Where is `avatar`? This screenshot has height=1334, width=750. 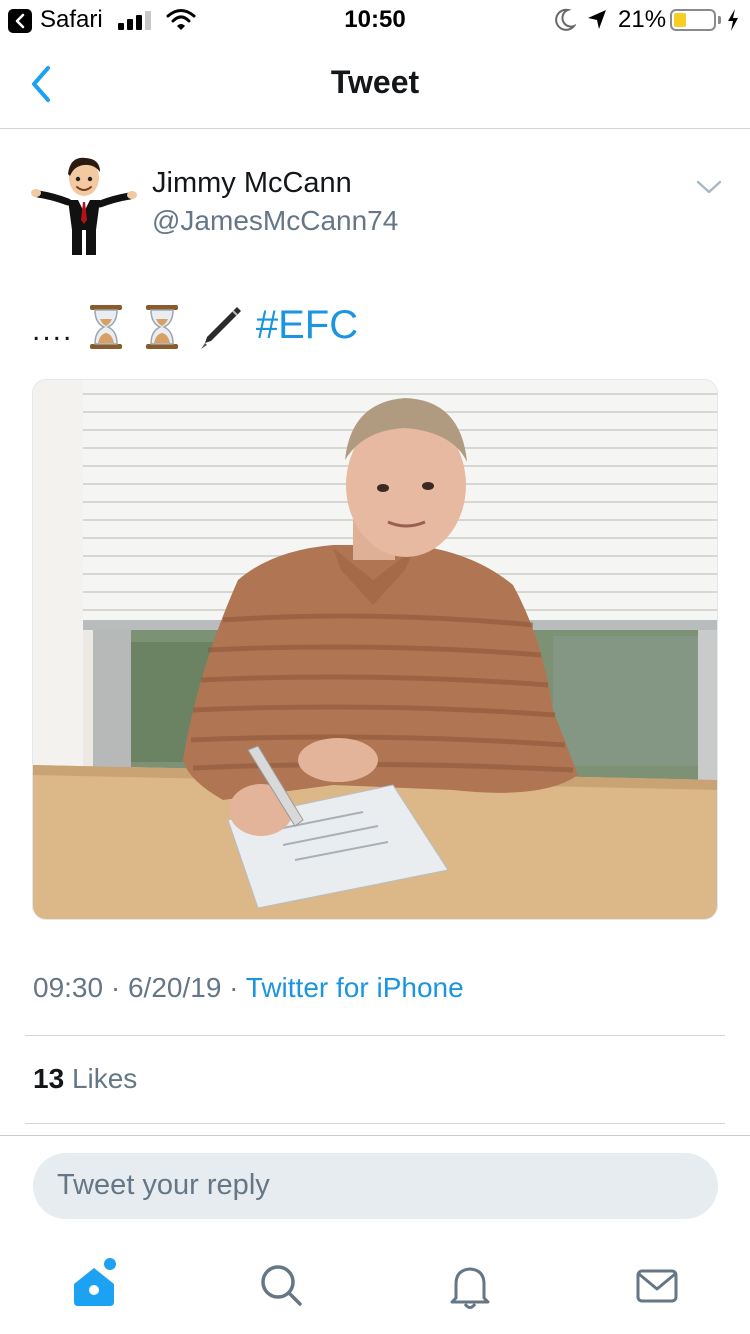
avatar is located at coordinates (84, 204).